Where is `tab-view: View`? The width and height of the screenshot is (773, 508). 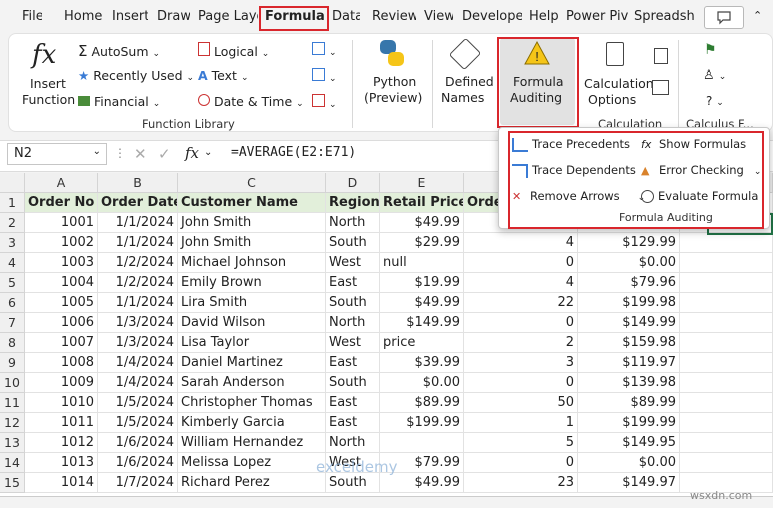 tab-view: View is located at coordinates (438, 16).